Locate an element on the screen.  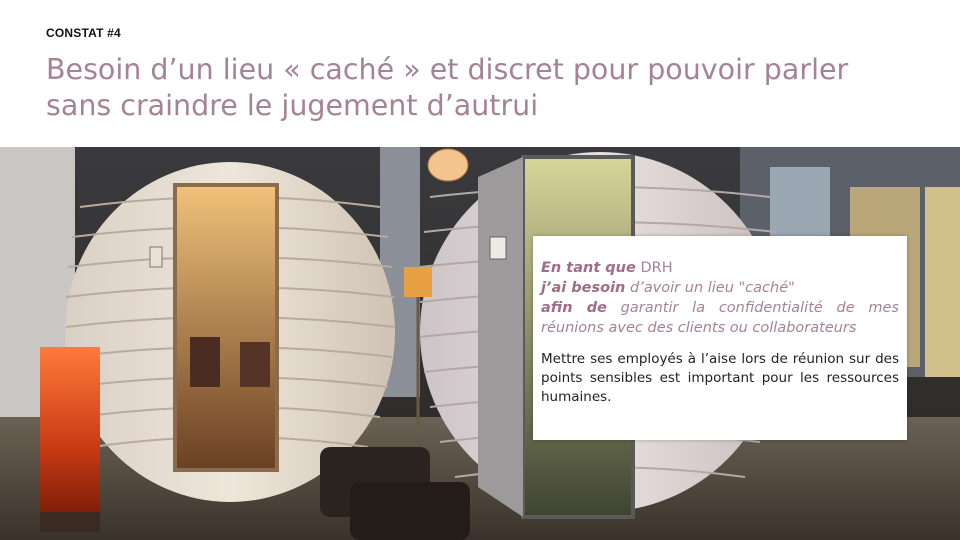
story-need: d’avoir un lieu "caché" is located at coordinates (712, 288).